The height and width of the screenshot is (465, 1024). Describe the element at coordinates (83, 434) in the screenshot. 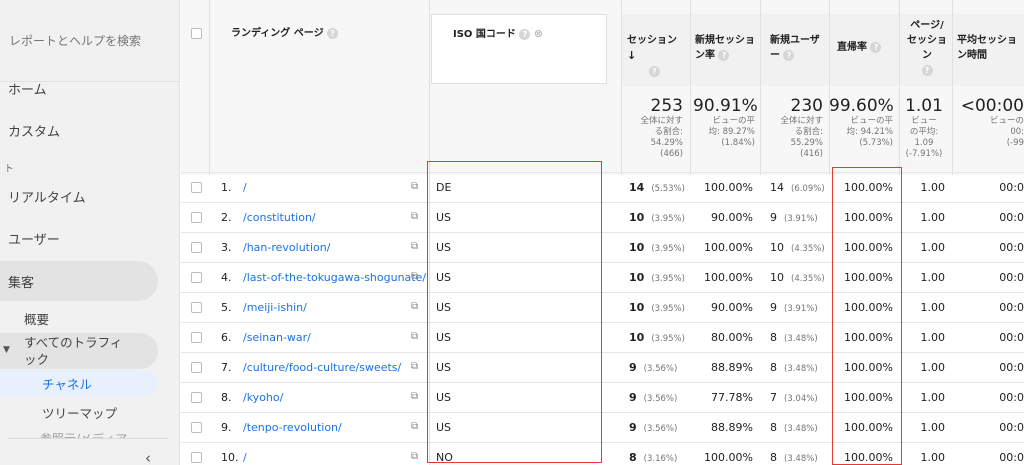

I see `sidebar-item-cut: 参照元/メディア` at that location.